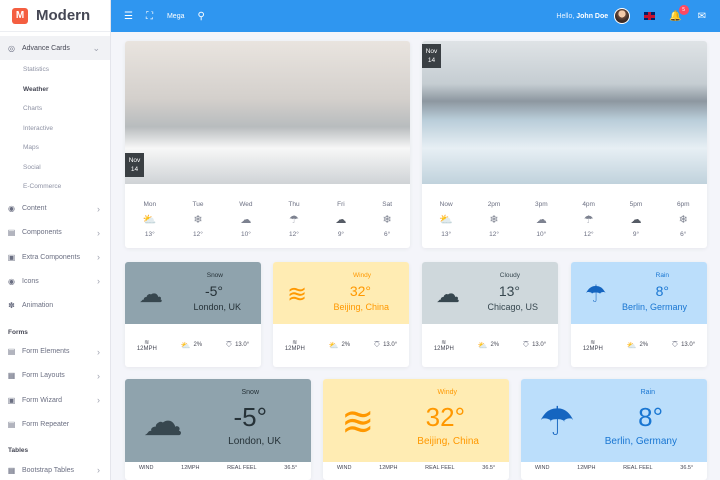 Image resolution: width=720 pixels, height=480 pixels. I want to click on search-icon: ⚲, so click(200, 16).